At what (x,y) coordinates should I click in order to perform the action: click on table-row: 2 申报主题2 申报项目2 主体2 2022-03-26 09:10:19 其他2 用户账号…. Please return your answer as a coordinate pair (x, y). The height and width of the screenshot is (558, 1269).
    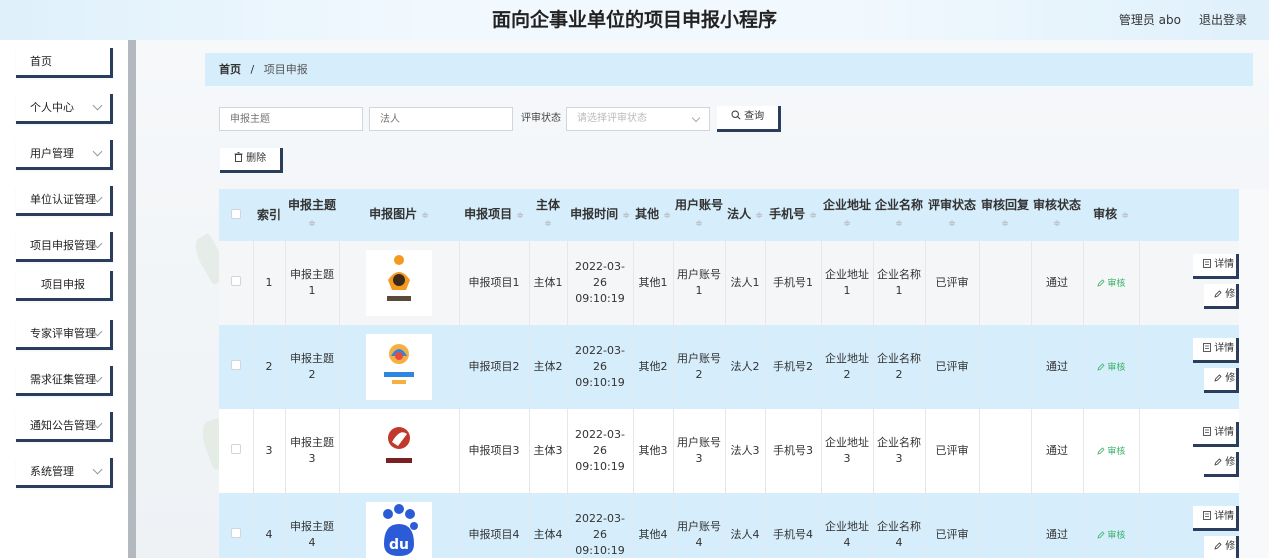
    Looking at the image, I should click on (729, 367).